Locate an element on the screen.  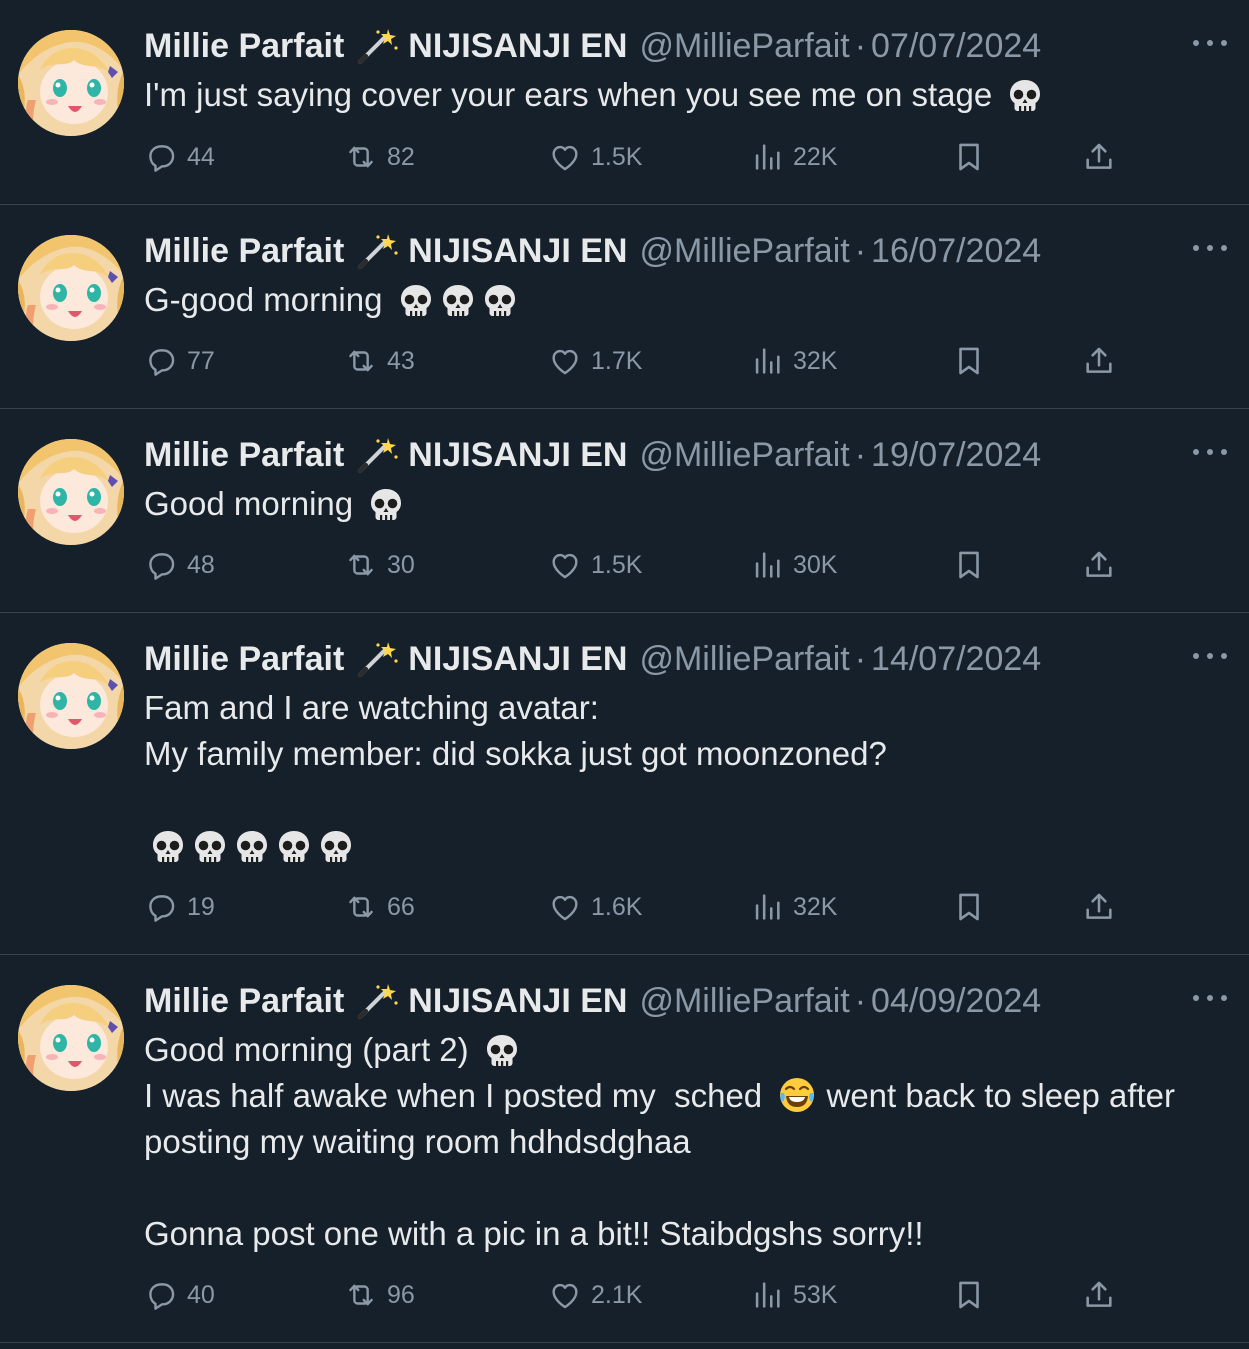
retweet-button: 30 is located at coordinates (379, 565).